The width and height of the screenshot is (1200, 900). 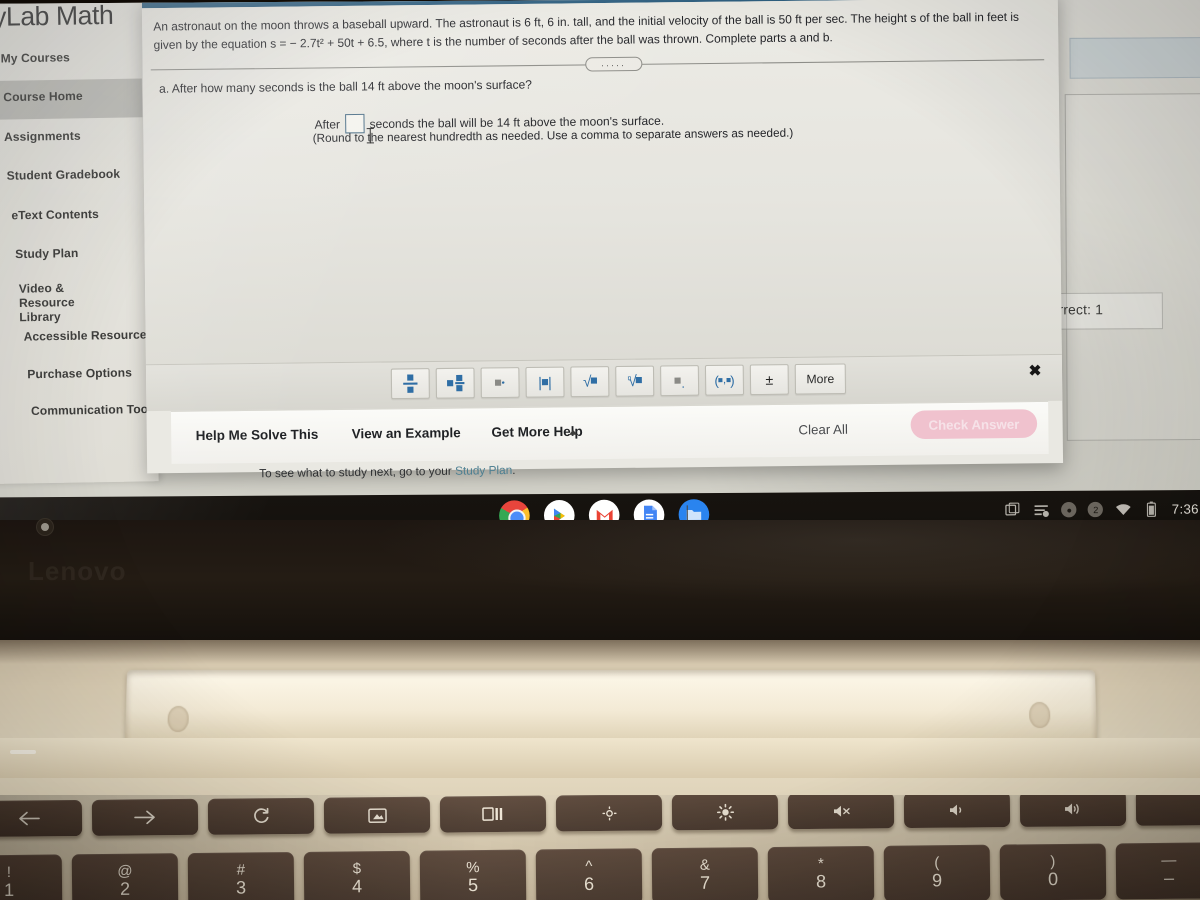 What do you see at coordinates (483, 471) in the screenshot?
I see `study-plan-link: Study Plan` at bounding box center [483, 471].